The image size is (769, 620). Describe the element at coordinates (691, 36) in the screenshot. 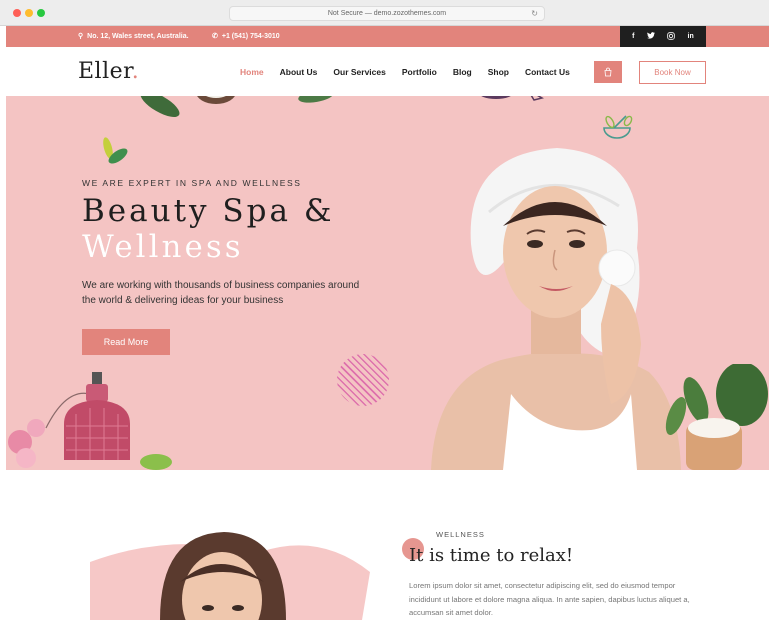

I see `linkedin-icon: in` at that location.